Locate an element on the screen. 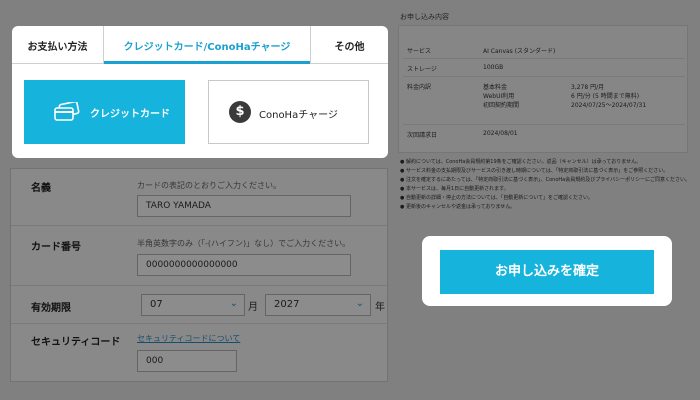  conoha-charge-option: $ ConoHaチャージ is located at coordinates (288, 112).